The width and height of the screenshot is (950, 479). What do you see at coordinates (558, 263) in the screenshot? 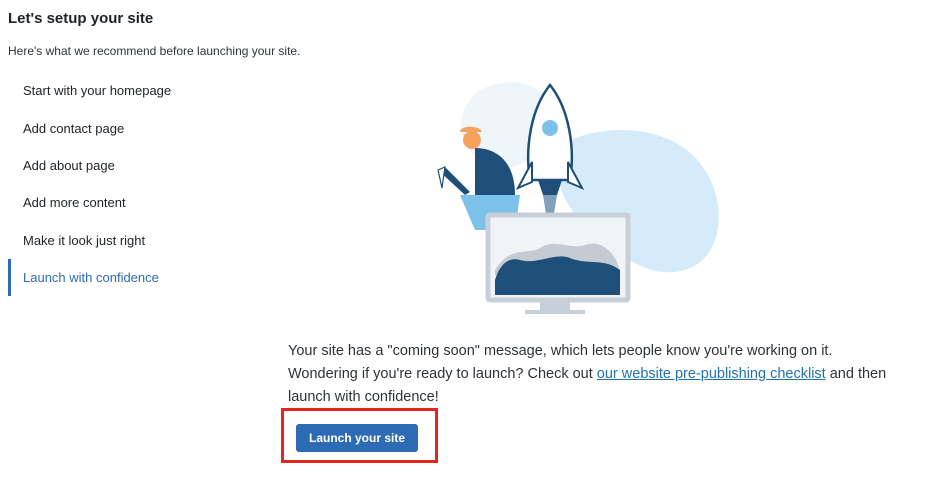
I see `monitor-icon` at bounding box center [558, 263].